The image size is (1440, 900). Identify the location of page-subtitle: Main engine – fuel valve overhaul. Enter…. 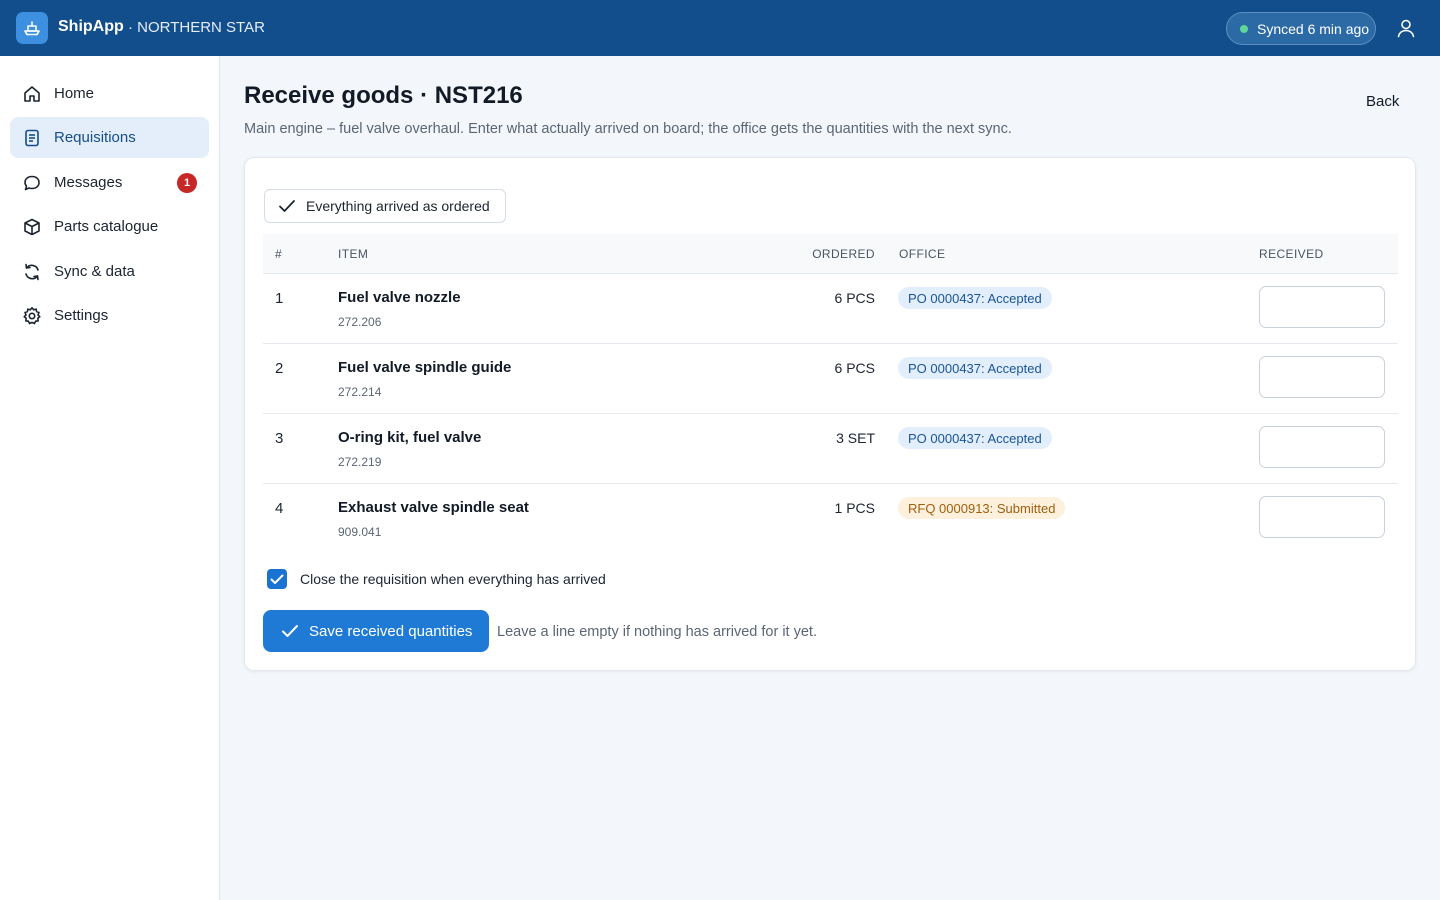
(628, 129).